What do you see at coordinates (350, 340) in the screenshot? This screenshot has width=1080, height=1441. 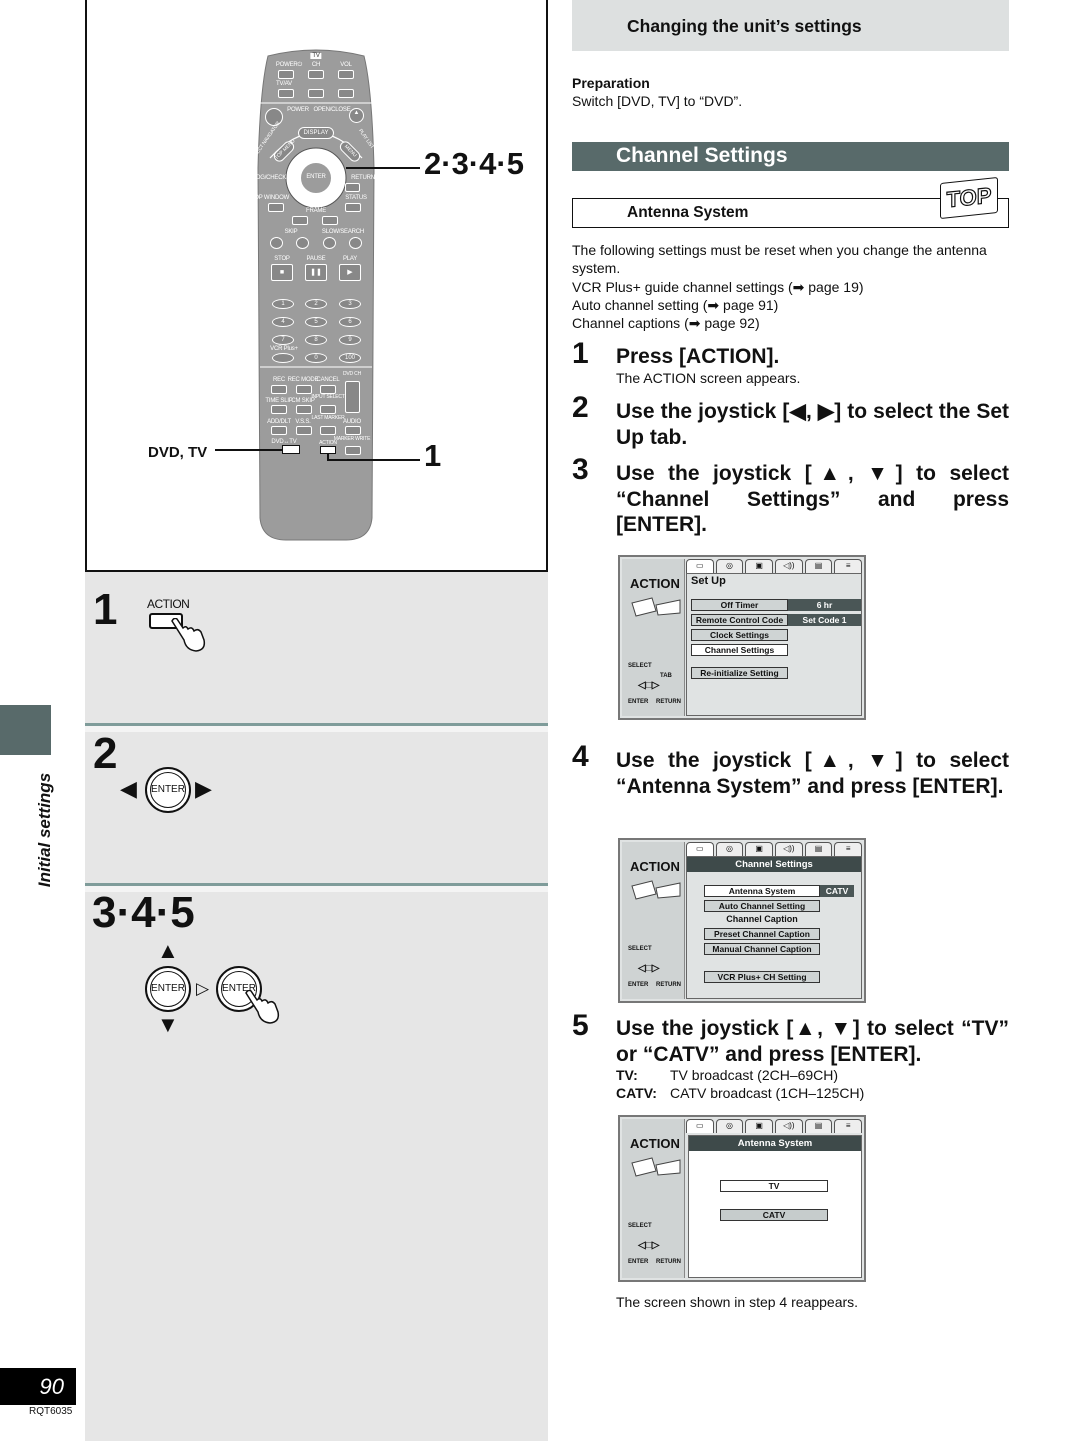 I see `num-button: 9` at bounding box center [350, 340].